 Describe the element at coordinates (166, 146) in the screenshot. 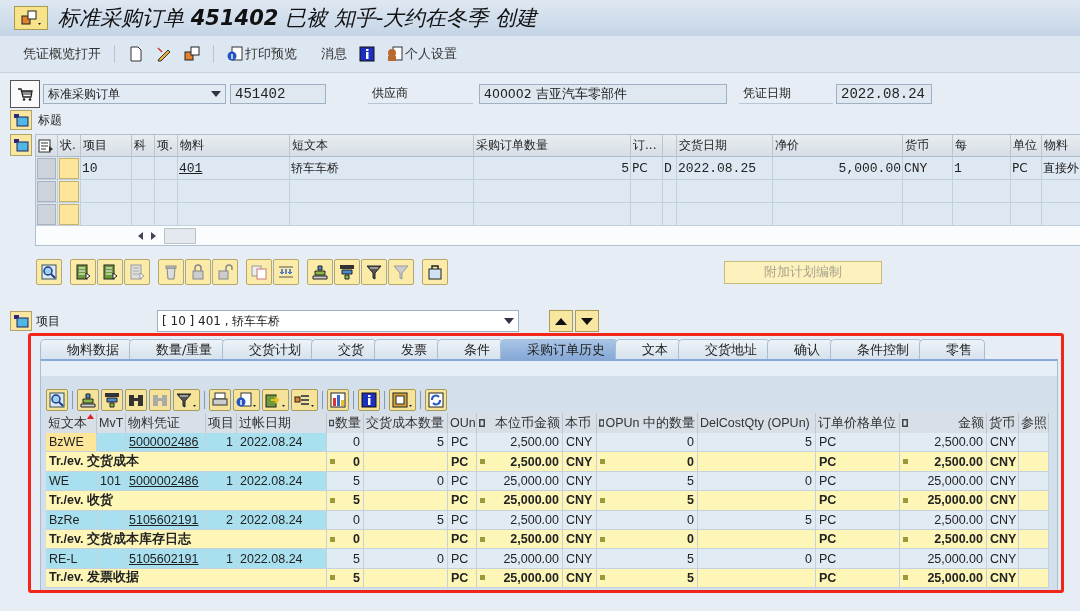

I see `column-header: 项.` at that location.